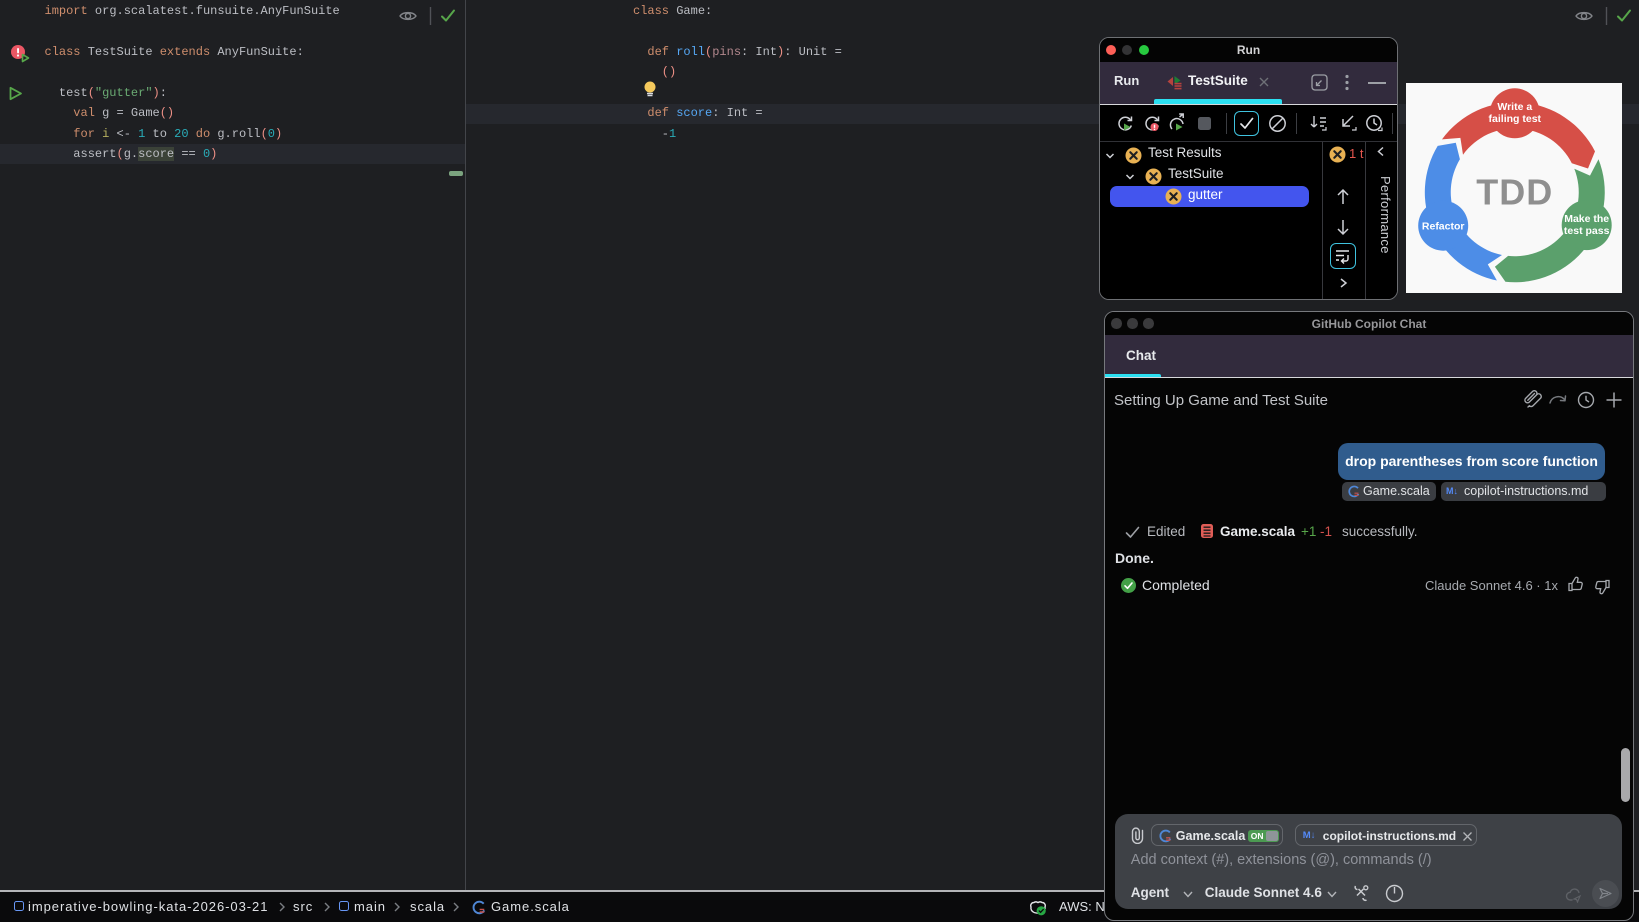 This screenshot has height=922, width=1639. I want to click on svg-text: failing test, so click(1515, 119).